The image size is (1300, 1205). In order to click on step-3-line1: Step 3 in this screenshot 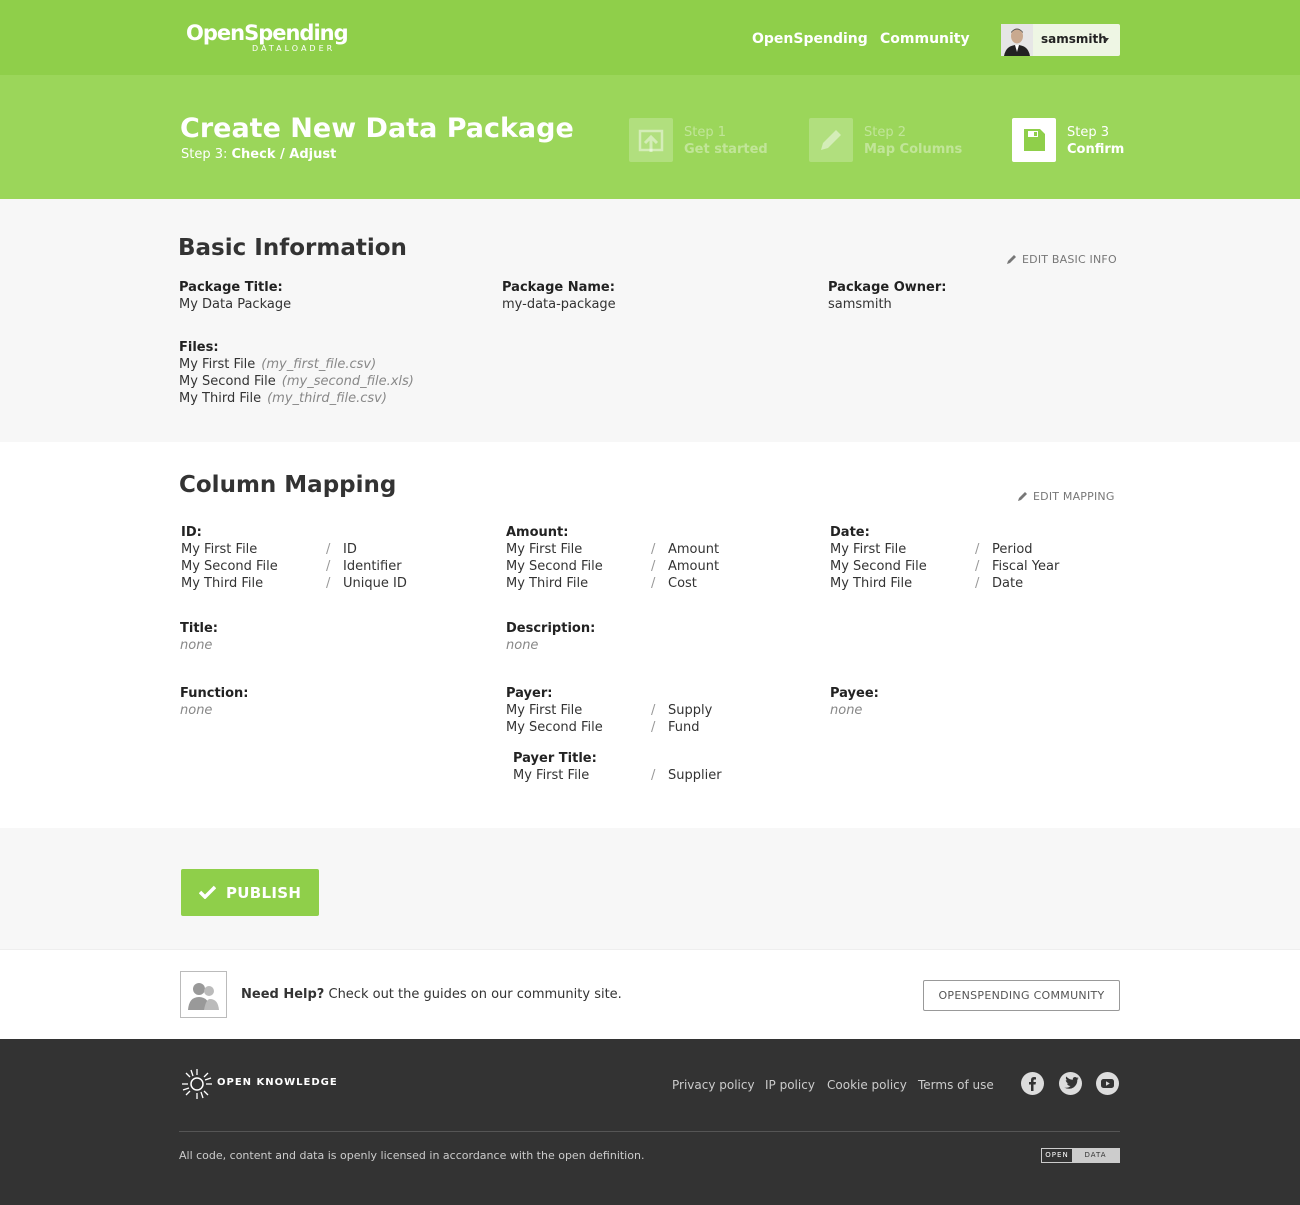, I will do `click(1088, 132)`.